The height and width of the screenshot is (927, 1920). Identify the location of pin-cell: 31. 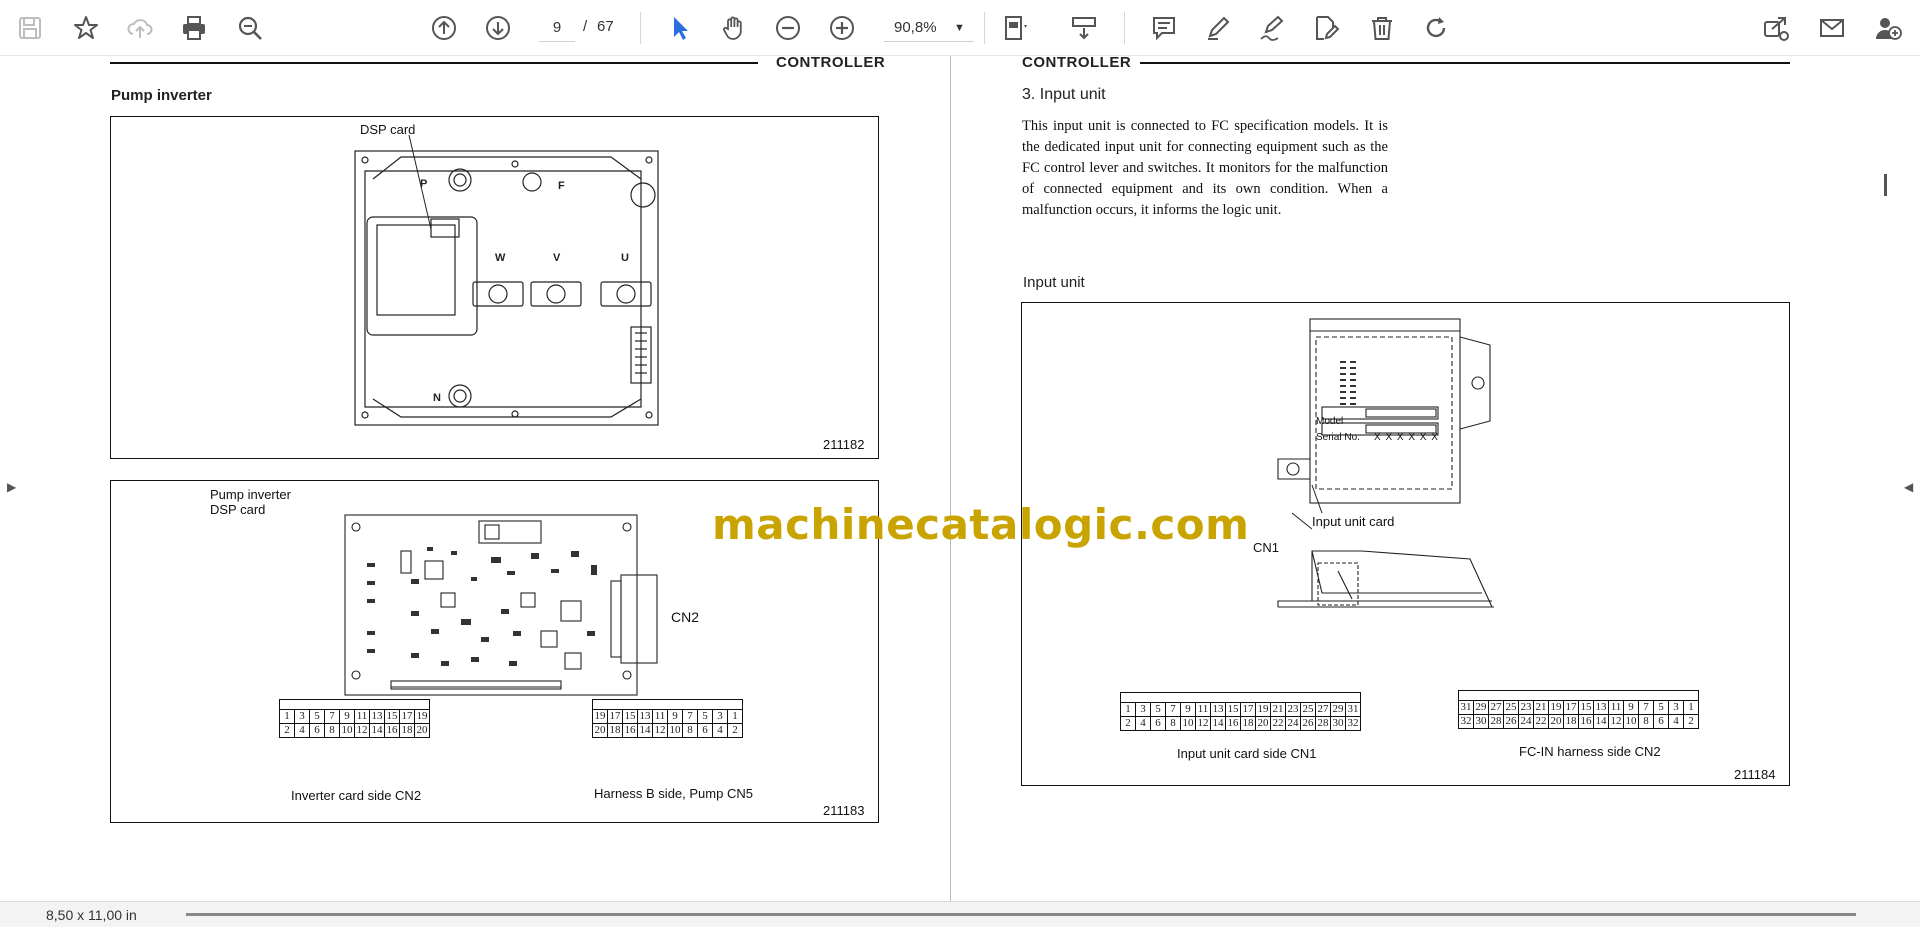
(1466, 707).